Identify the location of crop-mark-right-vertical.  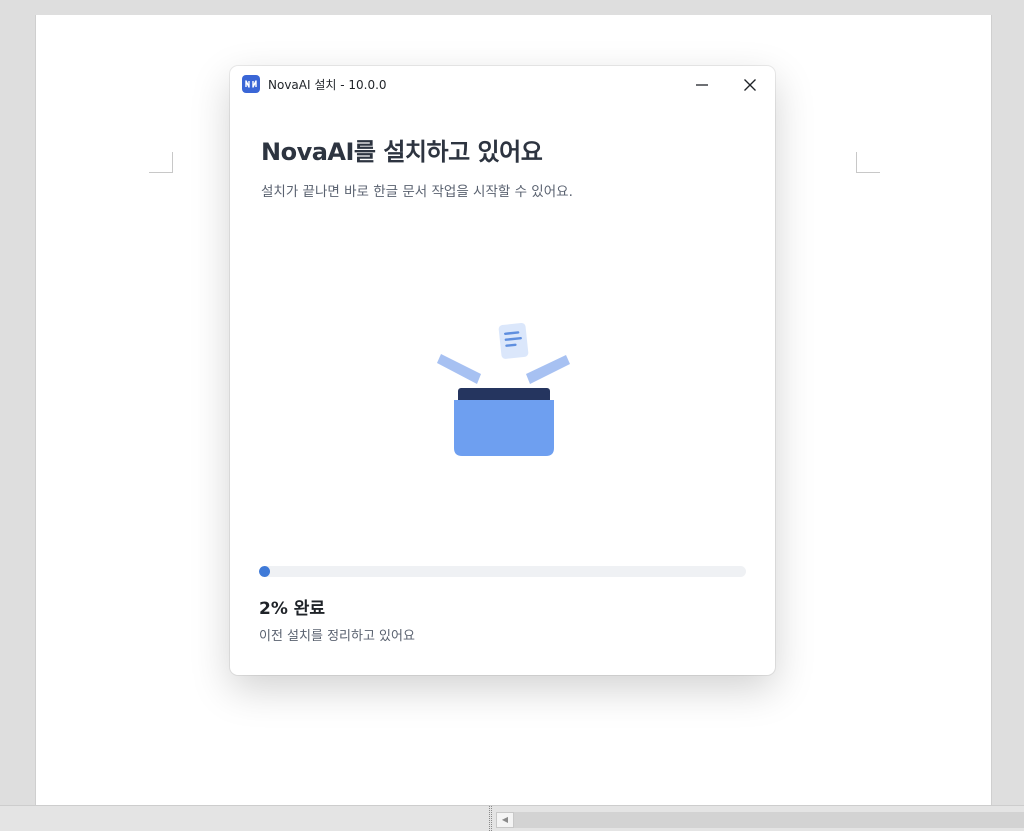
(856, 162).